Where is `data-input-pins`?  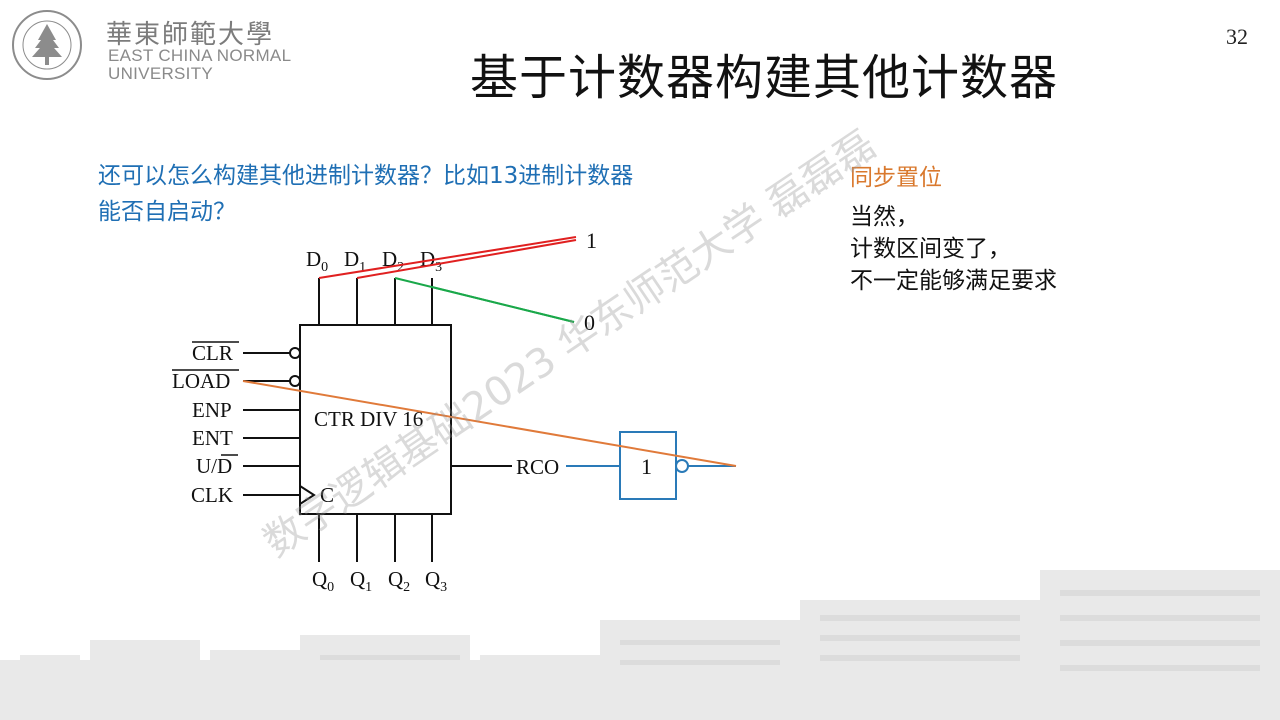
data-input-pins is located at coordinates (375, 301).